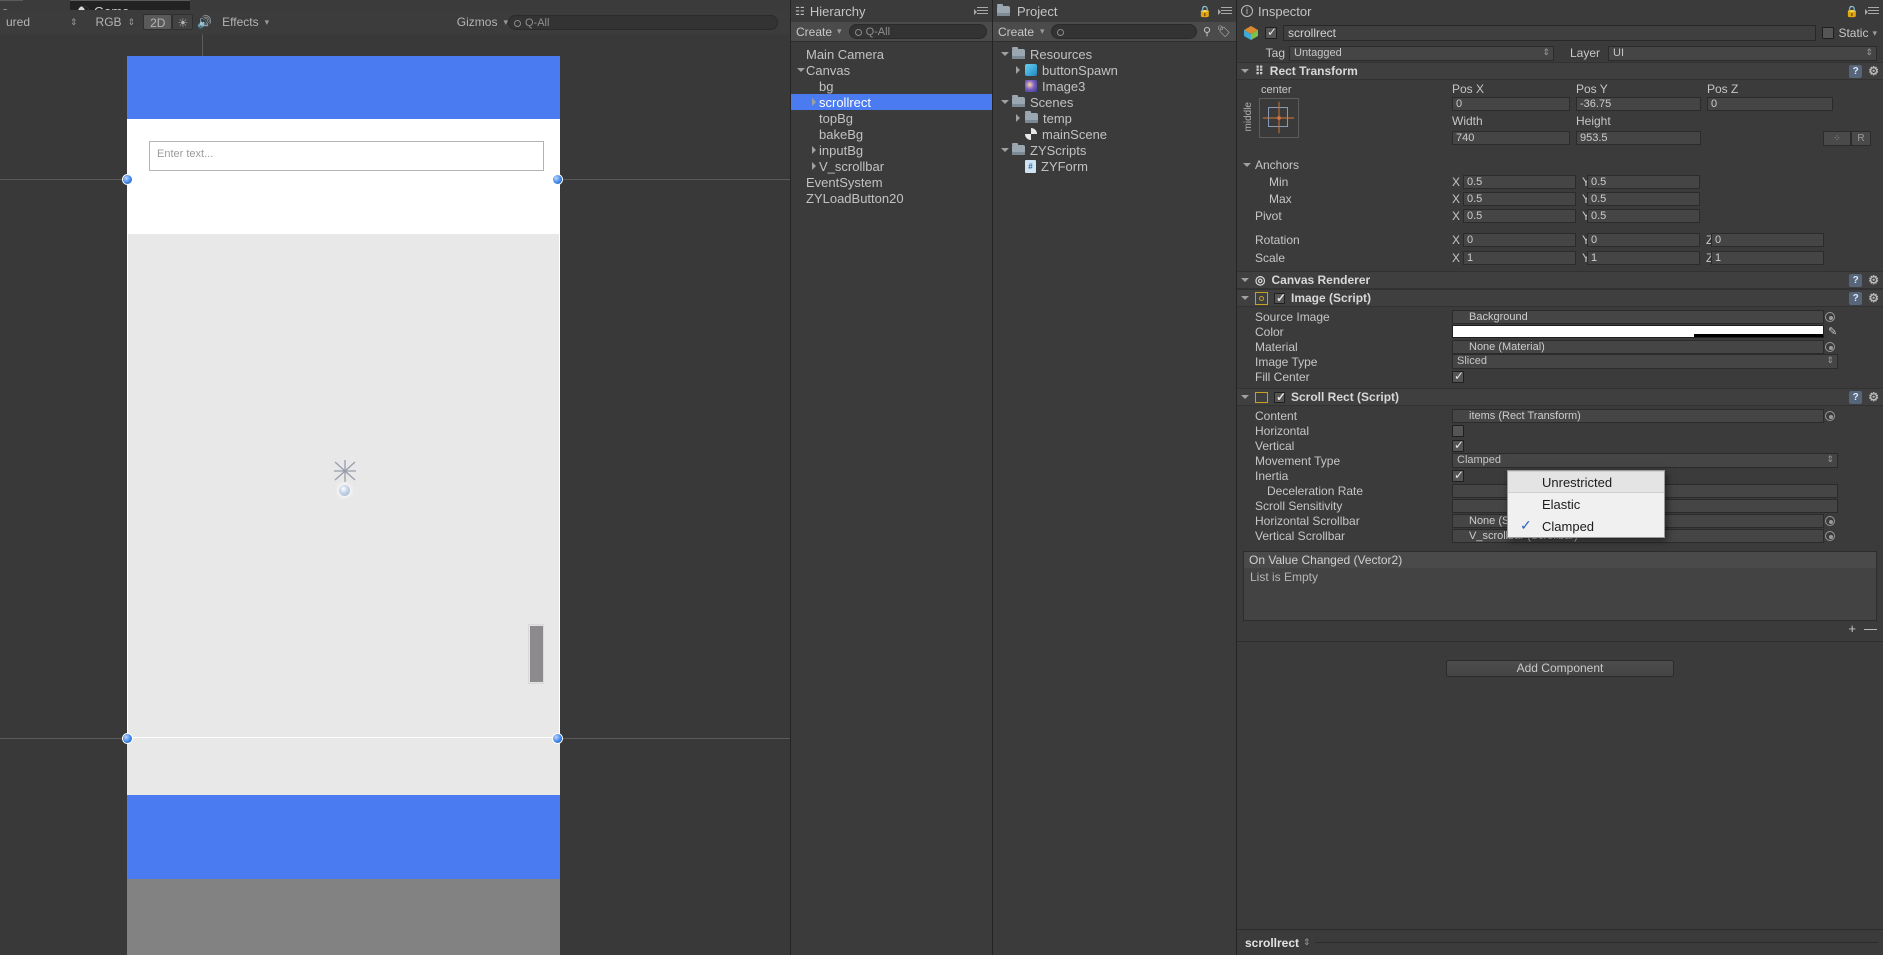 This screenshot has width=1883, height=955. What do you see at coordinates (643, 22) in the screenshot?
I see `gizmos-search-input: Q-All` at bounding box center [643, 22].